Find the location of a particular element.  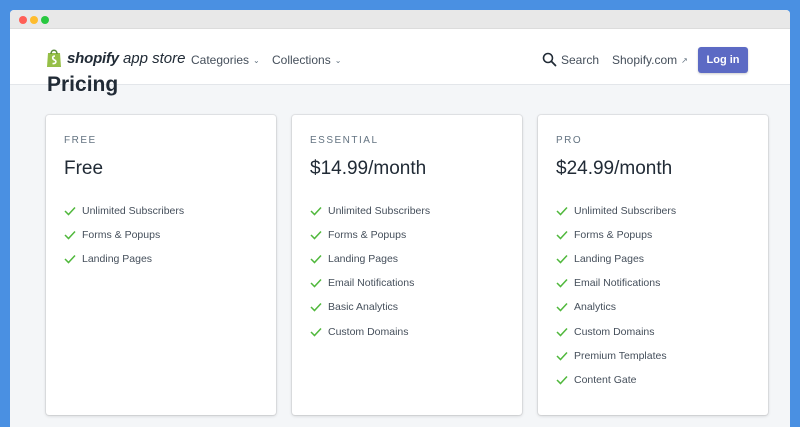

feature-label: Analytics is located at coordinates (595, 307).